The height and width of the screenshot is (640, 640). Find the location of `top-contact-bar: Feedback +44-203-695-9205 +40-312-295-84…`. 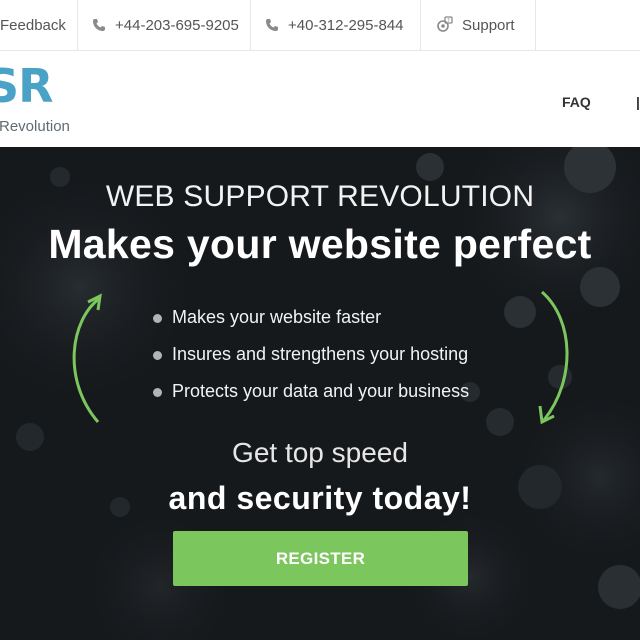

top-contact-bar: Feedback +44-203-695-9205 +40-312-295-84… is located at coordinates (320, 25).